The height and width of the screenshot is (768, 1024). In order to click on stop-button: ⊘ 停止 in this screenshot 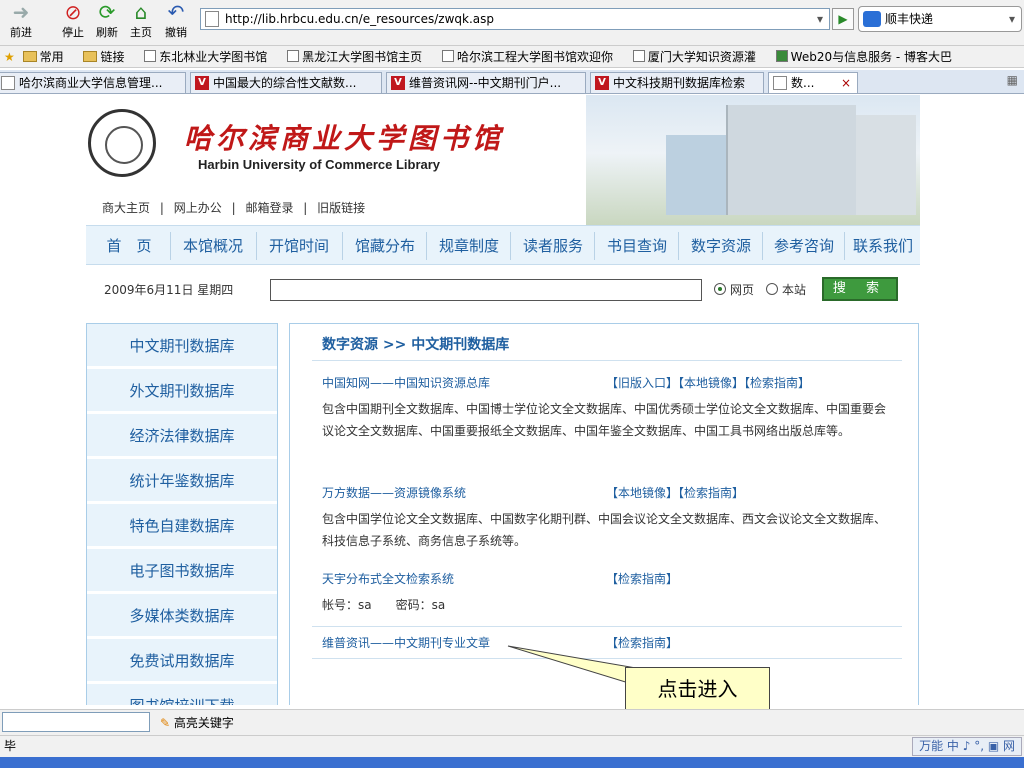, I will do `click(73, 20)`.